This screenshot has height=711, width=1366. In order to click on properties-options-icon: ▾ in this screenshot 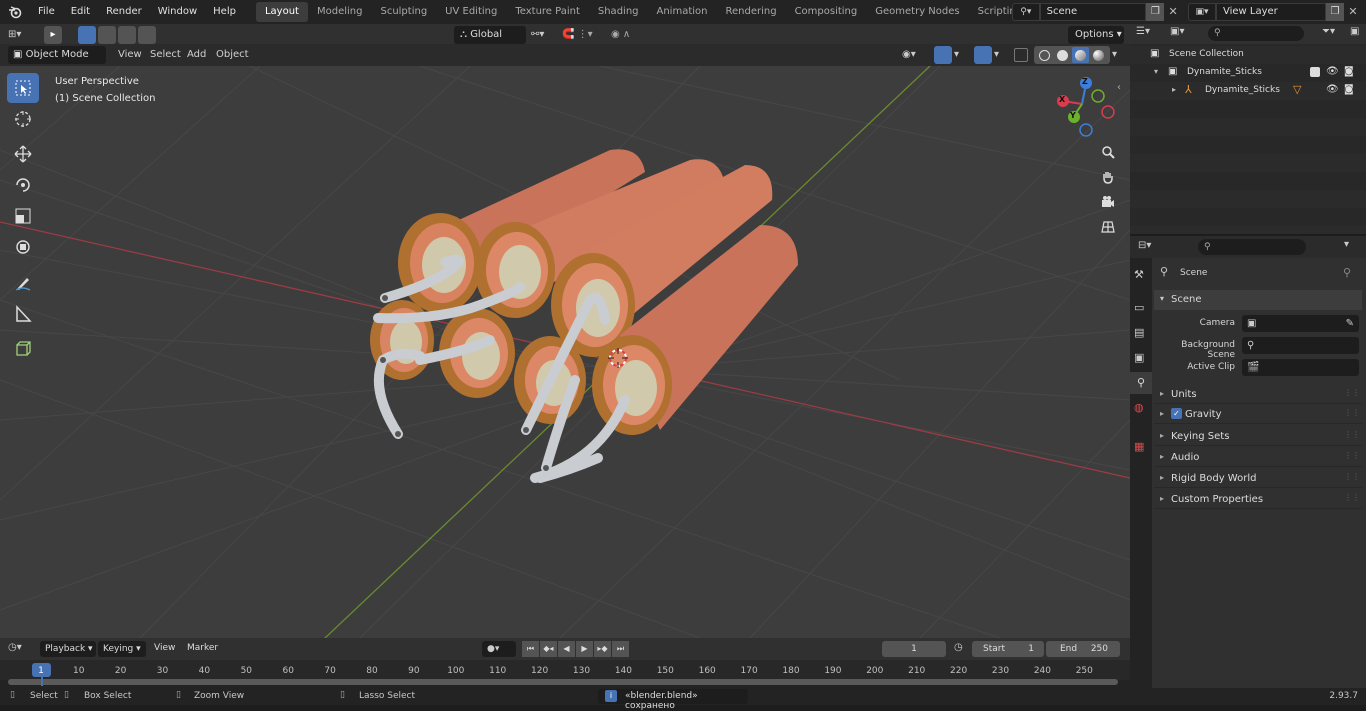, I will do `click(1346, 244)`.